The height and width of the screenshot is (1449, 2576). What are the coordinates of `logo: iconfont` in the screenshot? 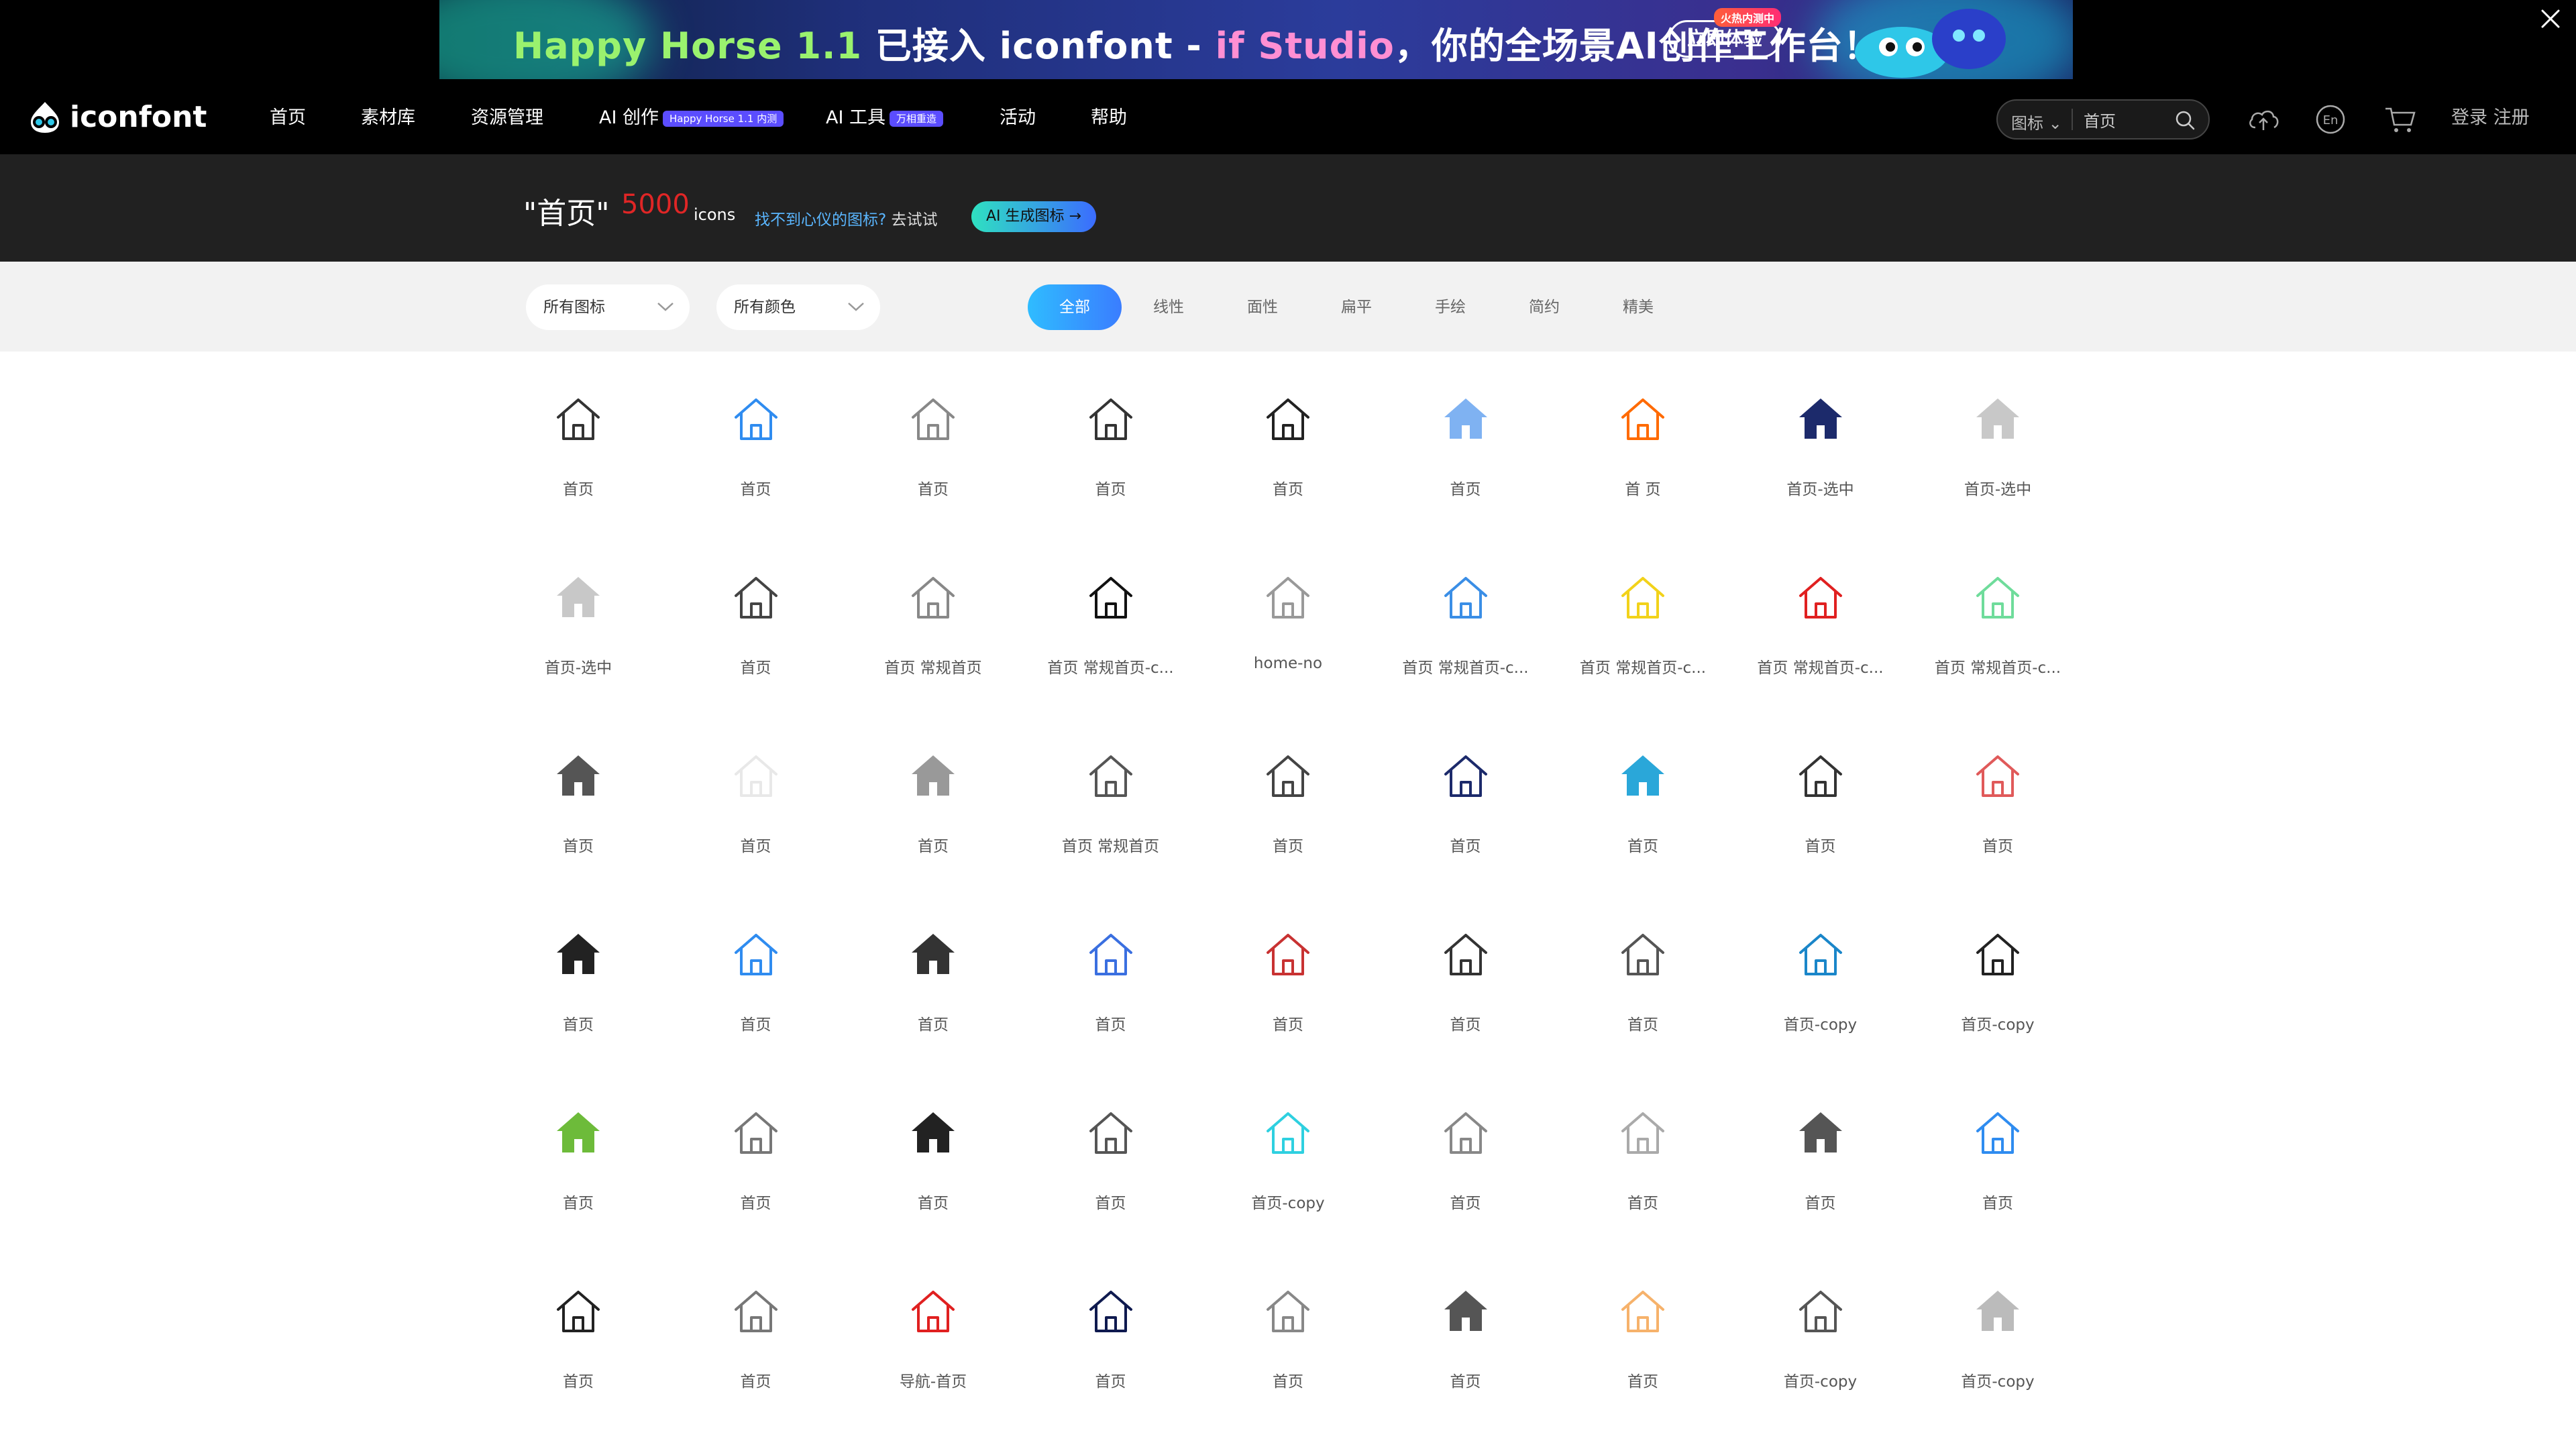 It's located at (116, 117).